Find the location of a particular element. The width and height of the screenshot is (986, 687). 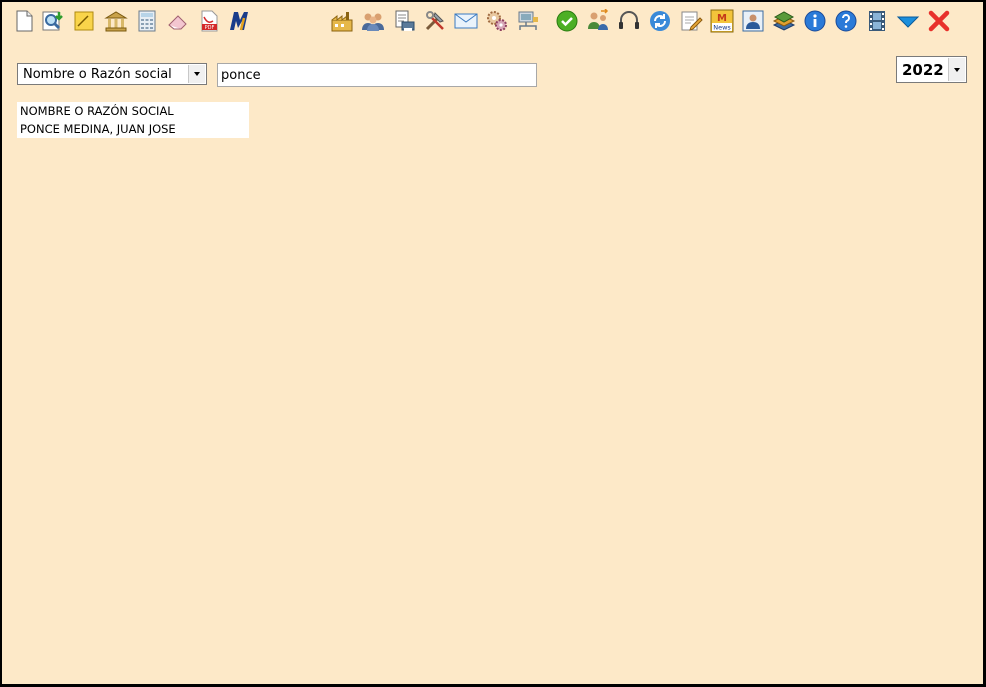

svg-text: PDF is located at coordinates (210, 28).